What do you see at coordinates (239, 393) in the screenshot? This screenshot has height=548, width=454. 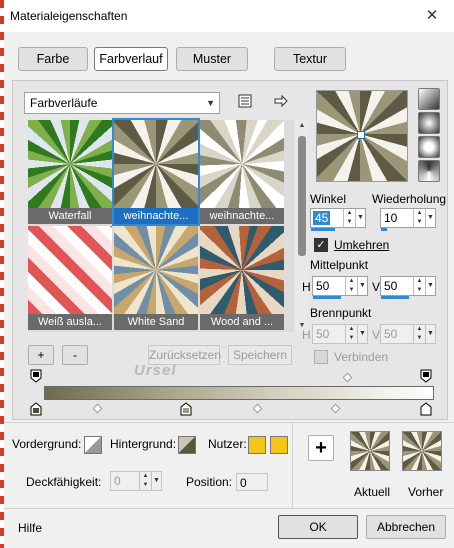 I see `gradient-editor-bar` at bounding box center [239, 393].